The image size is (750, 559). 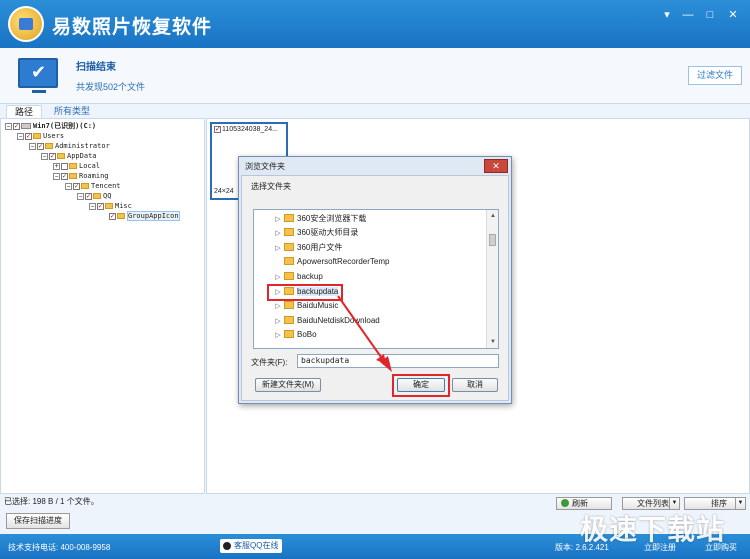 I want to click on menu-dropdown-icon: ▾, so click(x=667, y=15).